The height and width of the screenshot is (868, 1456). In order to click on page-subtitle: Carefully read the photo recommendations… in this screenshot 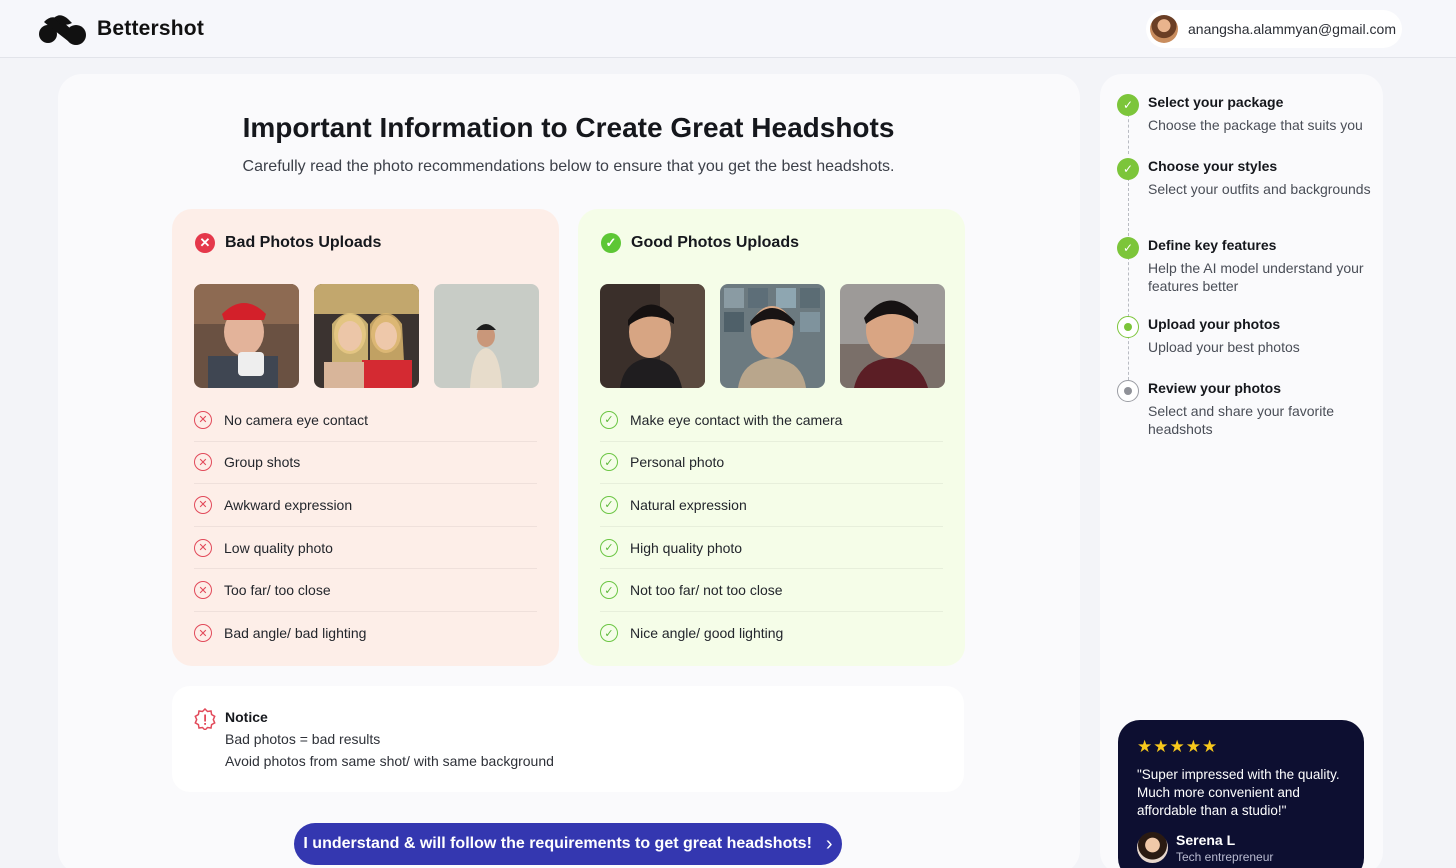, I will do `click(568, 166)`.